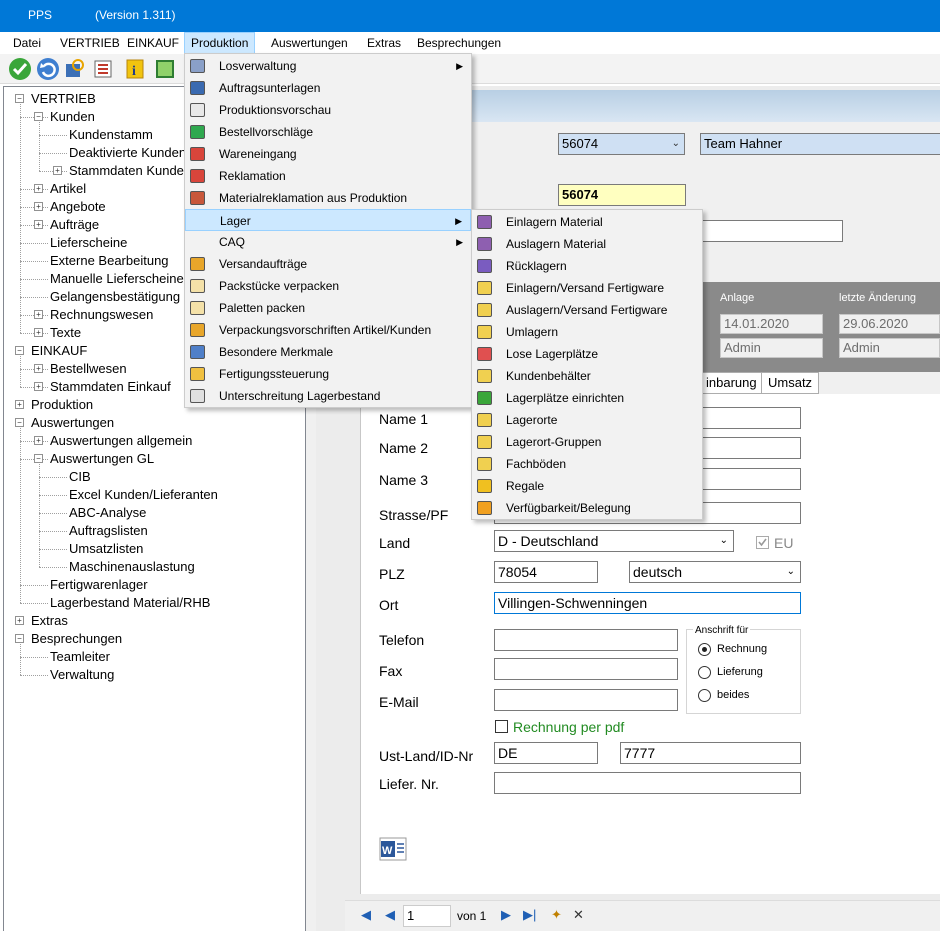 The width and height of the screenshot is (940, 931). Describe the element at coordinates (328, 154) in the screenshot. I see `menu-item-wareneingang: Wareneingang` at that location.